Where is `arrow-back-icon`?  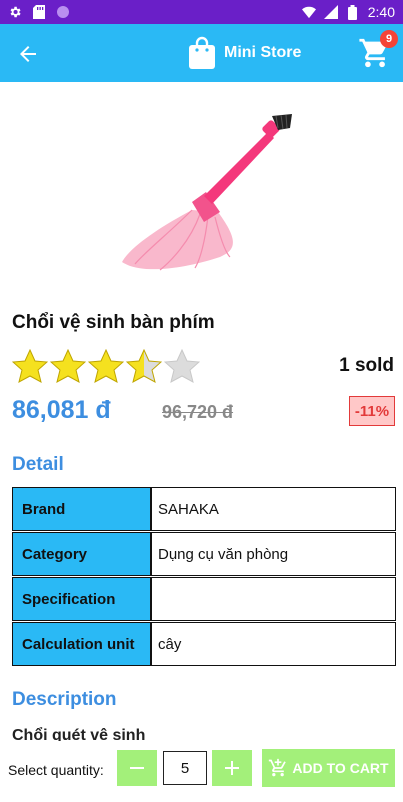
arrow-back-icon is located at coordinates (28, 54).